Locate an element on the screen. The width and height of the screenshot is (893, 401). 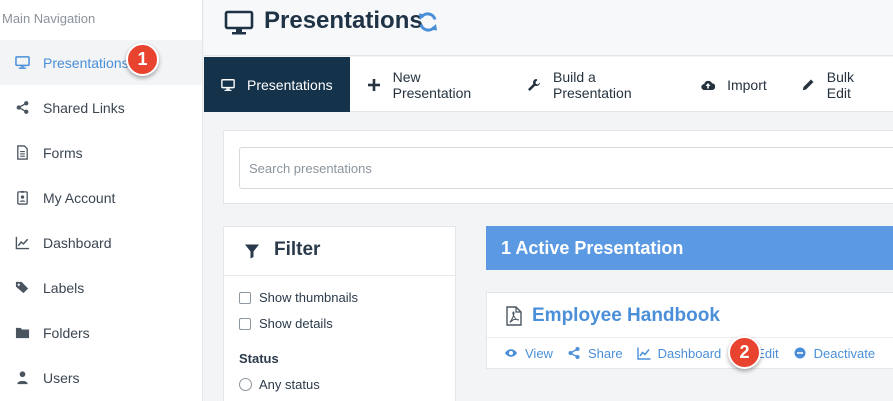
import-label: Import is located at coordinates (747, 84).